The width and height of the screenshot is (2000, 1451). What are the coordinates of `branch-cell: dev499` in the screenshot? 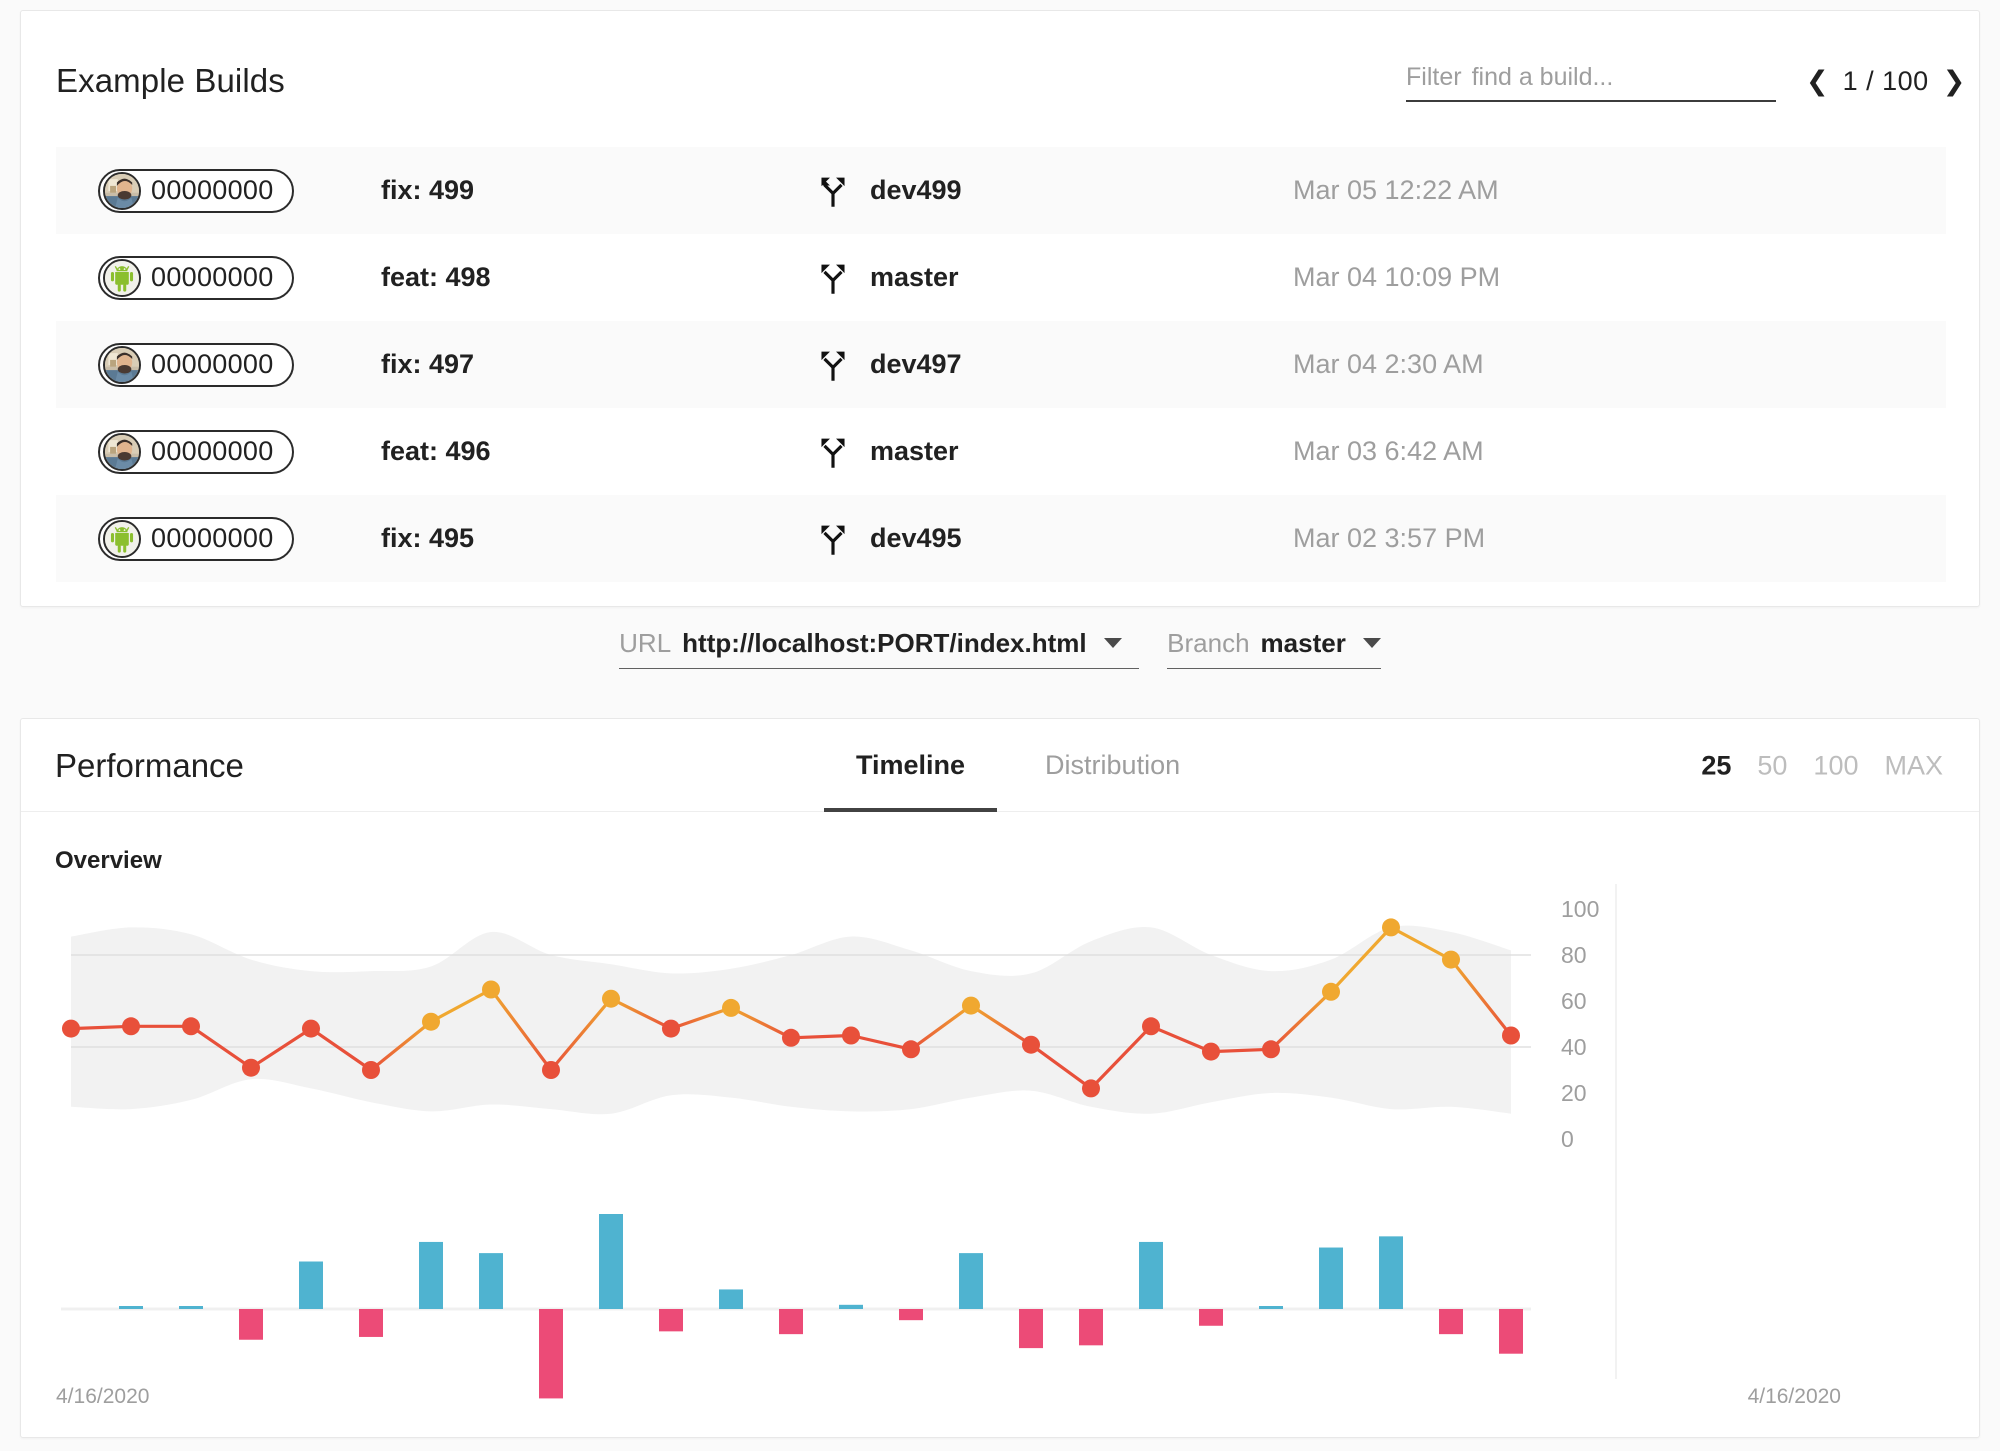 It's located at (890, 191).